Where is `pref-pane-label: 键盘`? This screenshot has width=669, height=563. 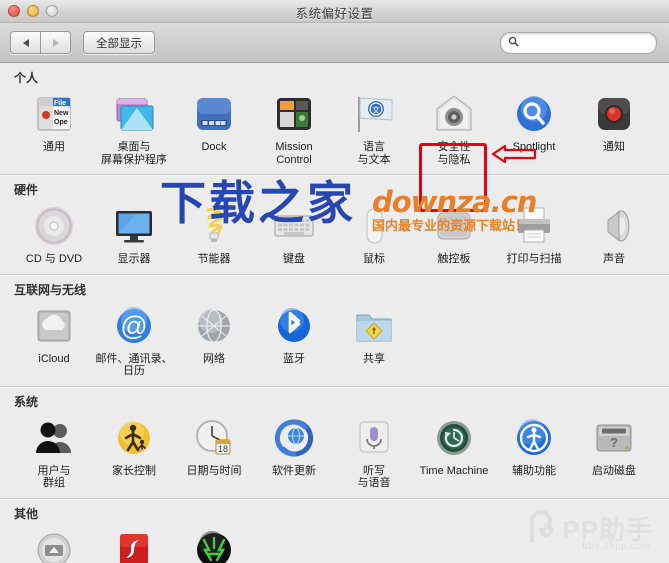 pref-pane-label: 键盘 is located at coordinates (294, 259).